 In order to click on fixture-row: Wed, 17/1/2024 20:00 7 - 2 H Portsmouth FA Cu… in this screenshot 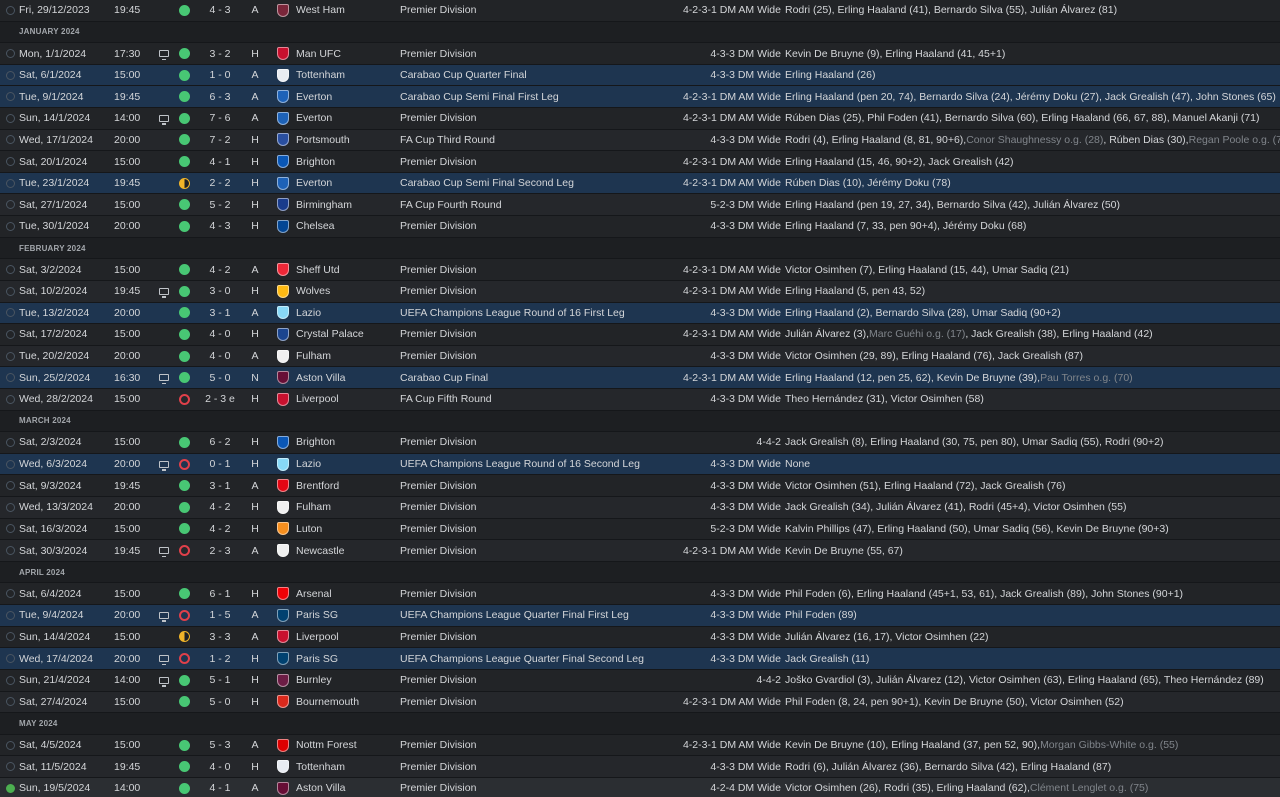, I will do `click(640, 140)`.